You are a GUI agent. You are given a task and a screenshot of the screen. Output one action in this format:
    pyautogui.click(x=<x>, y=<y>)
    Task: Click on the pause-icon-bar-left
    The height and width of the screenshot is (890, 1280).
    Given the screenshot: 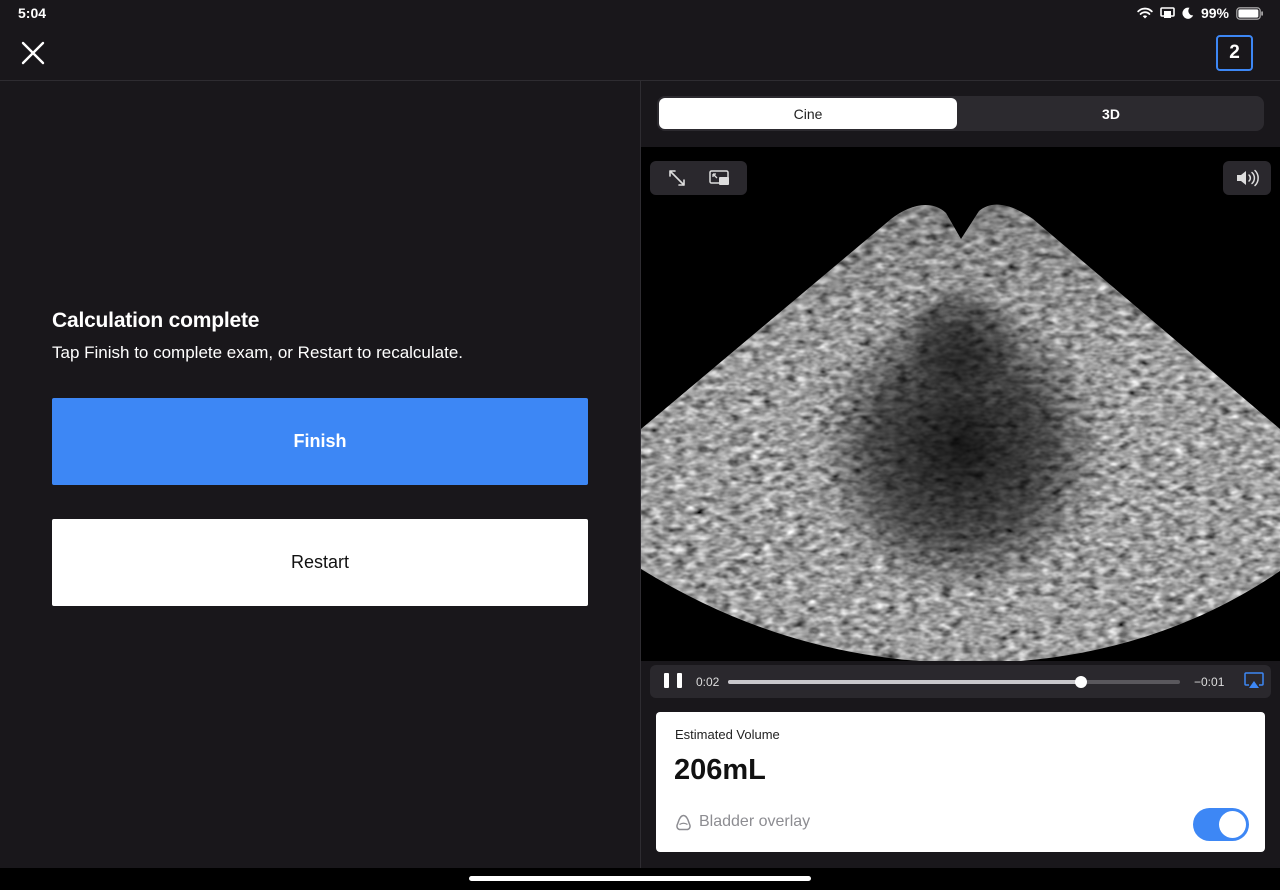 What is the action you would take?
    pyautogui.click(x=666, y=680)
    